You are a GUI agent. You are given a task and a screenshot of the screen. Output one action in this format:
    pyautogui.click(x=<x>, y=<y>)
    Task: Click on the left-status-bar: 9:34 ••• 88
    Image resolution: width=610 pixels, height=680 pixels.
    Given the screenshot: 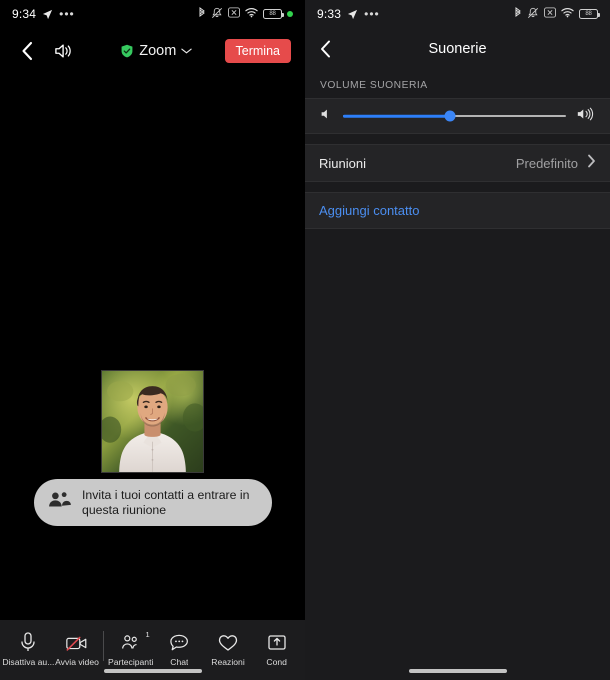 What is the action you would take?
    pyautogui.click(x=152, y=14)
    